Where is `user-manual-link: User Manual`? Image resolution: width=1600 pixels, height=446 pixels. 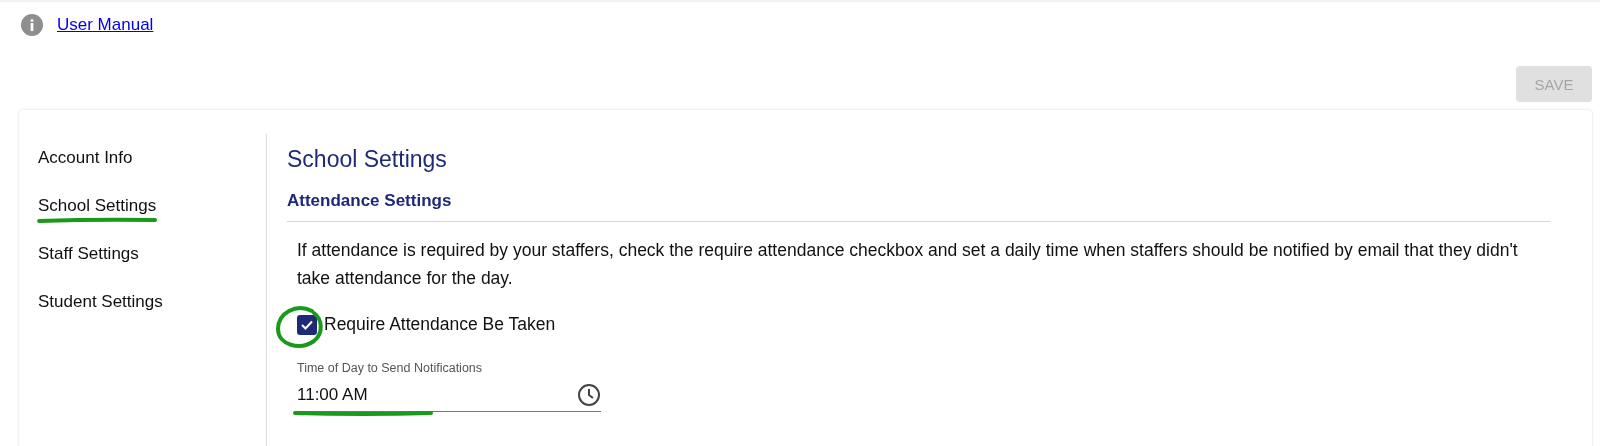 user-manual-link: User Manual is located at coordinates (105, 25).